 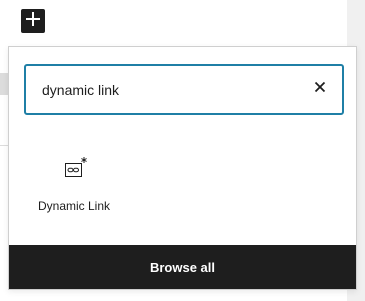 What do you see at coordinates (74, 206) in the screenshot?
I see `block-result-label: Dynamic Link` at bounding box center [74, 206].